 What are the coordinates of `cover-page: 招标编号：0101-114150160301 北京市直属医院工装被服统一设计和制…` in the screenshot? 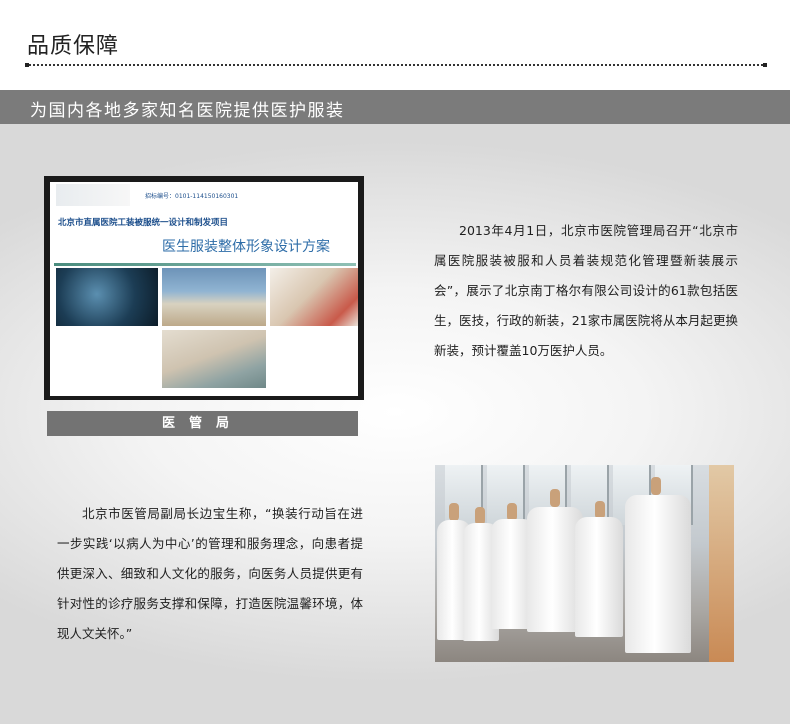 It's located at (204, 289).